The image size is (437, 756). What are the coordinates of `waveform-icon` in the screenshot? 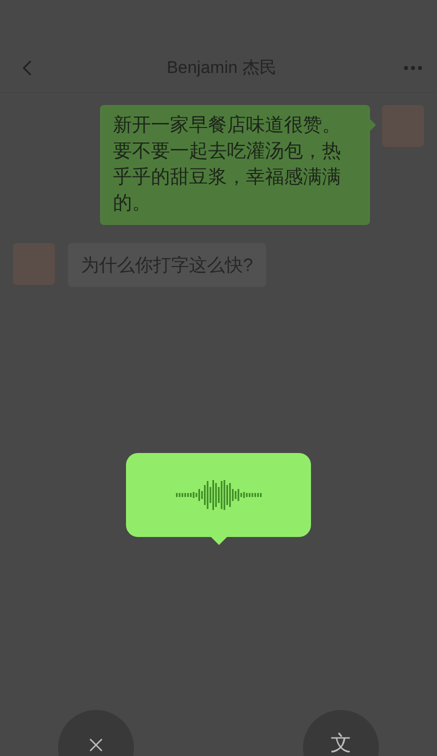 It's located at (219, 495).